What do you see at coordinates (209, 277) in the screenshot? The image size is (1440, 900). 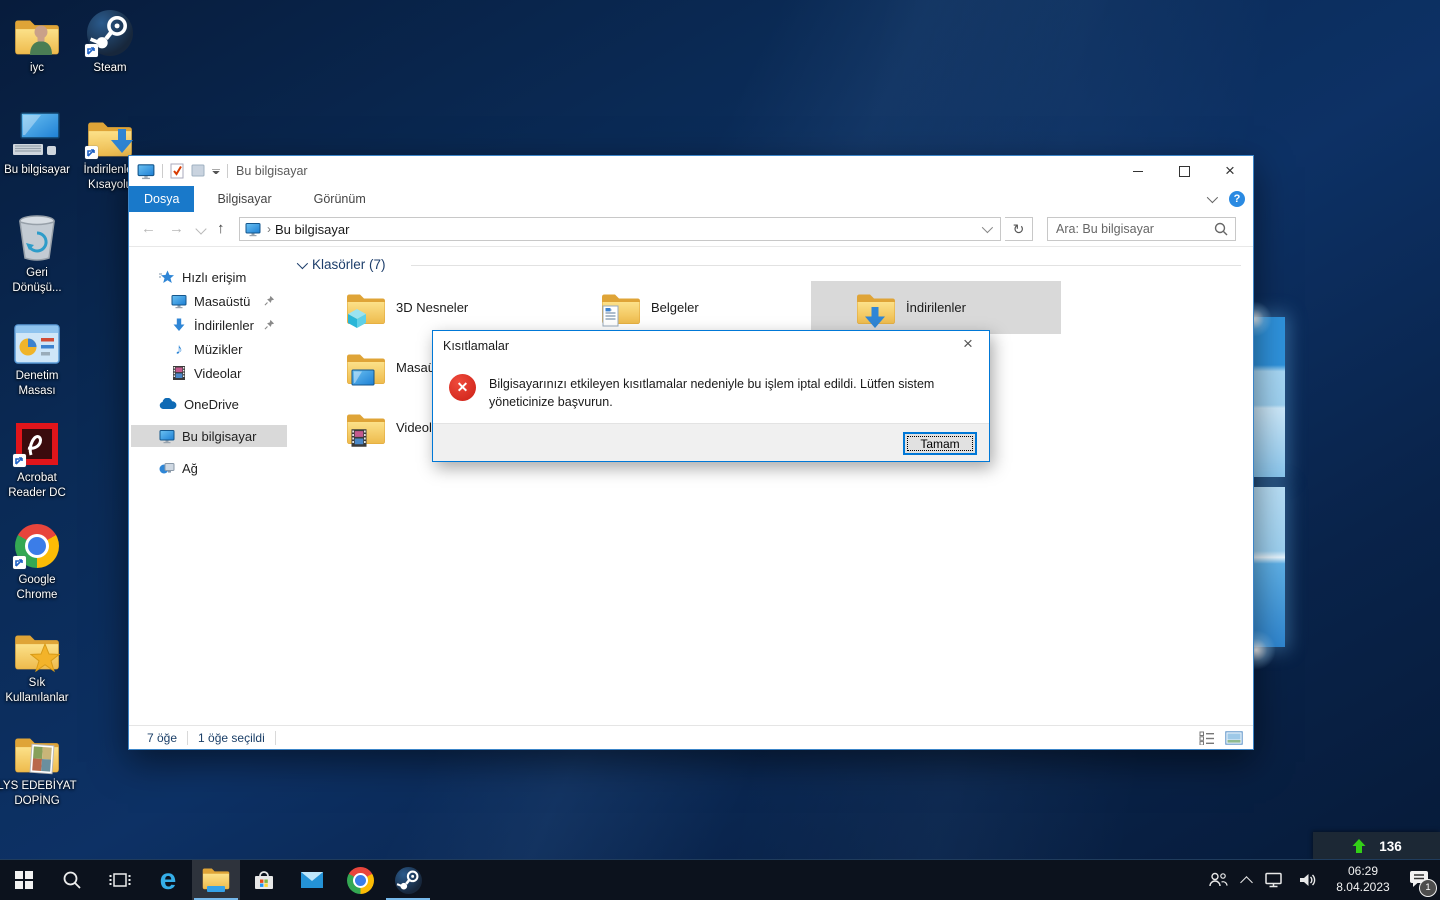 I see `sidebar-item-quick-access: Hızlı erişim` at bounding box center [209, 277].